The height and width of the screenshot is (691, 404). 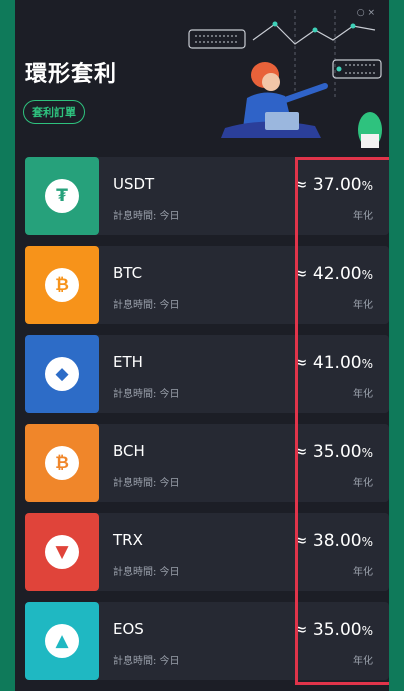 What do you see at coordinates (207, 285) in the screenshot?
I see `coin-row-btc: ₿ BTC 計息時間: 今日 ≈ 42.00% 年化` at bounding box center [207, 285].